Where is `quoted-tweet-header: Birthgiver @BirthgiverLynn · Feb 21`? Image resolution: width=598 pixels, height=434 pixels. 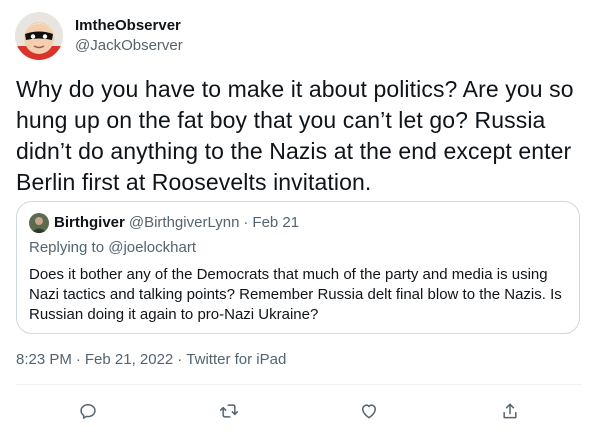 quoted-tweet-header: Birthgiver @BirthgiverLynn · Feb 21 is located at coordinates (164, 223).